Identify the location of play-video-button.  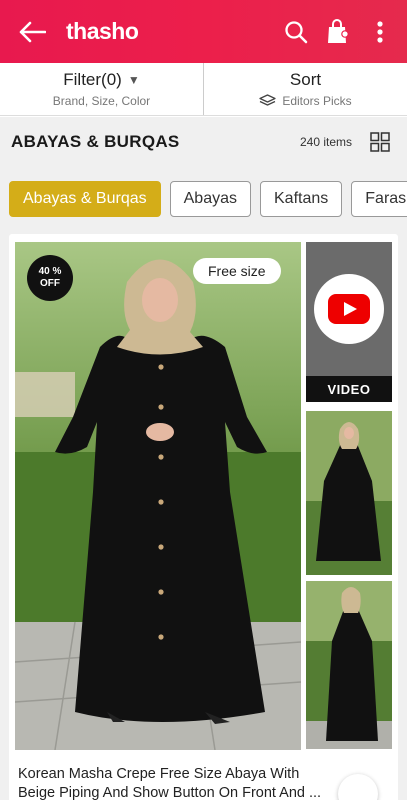
(349, 309).